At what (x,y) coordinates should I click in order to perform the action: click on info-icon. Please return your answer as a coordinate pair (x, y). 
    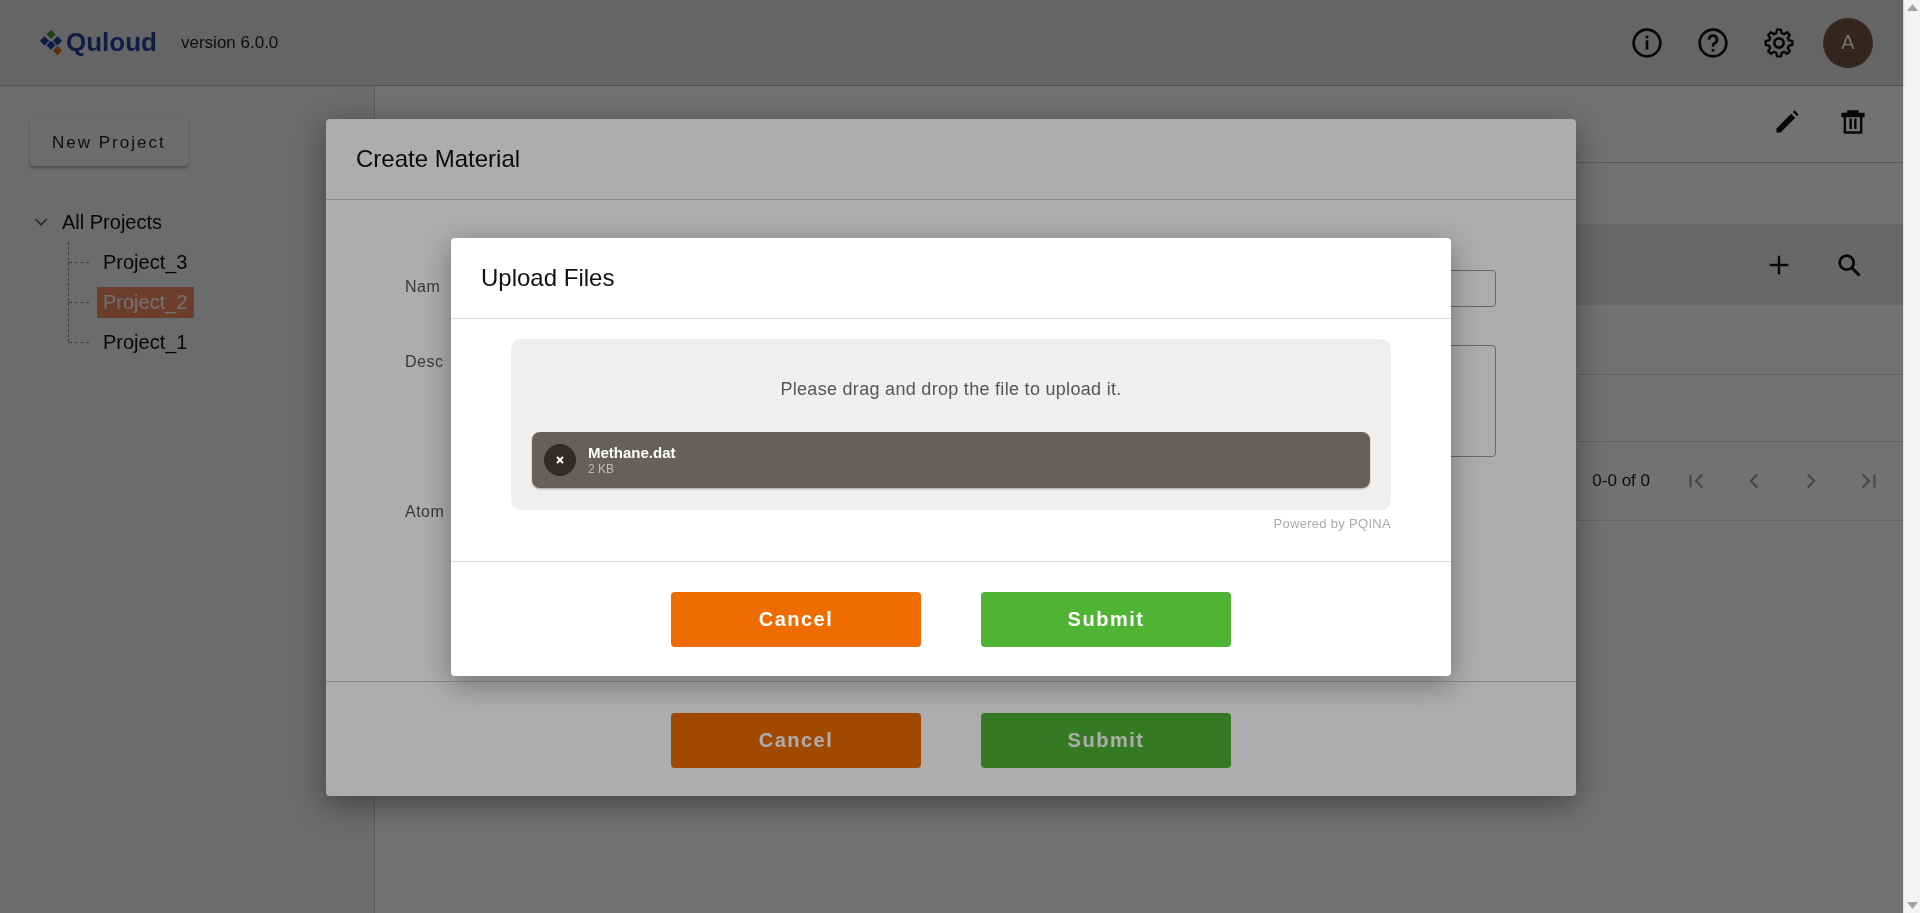
    Looking at the image, I should click on (1647, 42).